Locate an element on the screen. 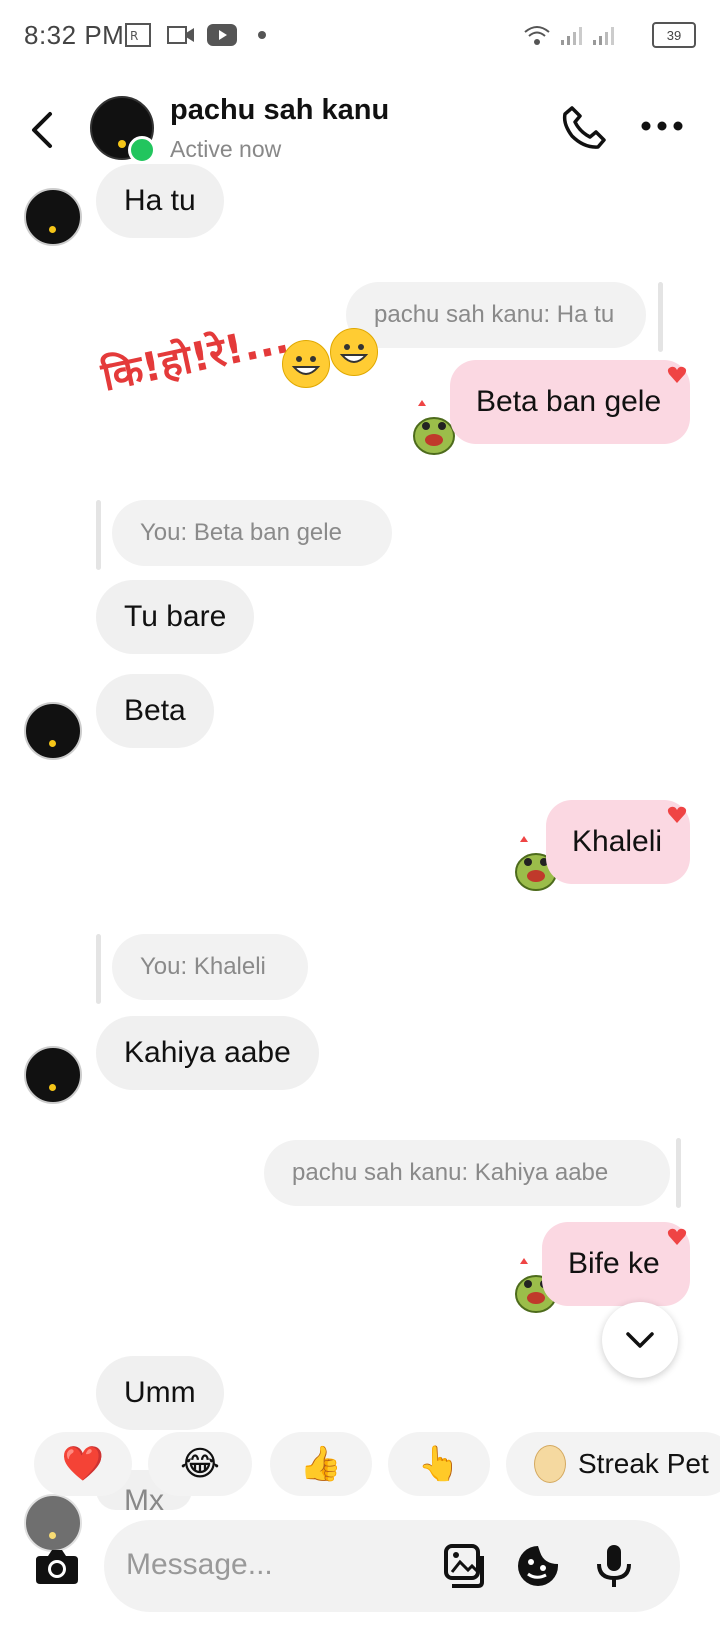 Image resolution: width=720 pixels, height=1640 pixels. status-bar: 8:32 PM R 39 is located at coordinates (360, 36).